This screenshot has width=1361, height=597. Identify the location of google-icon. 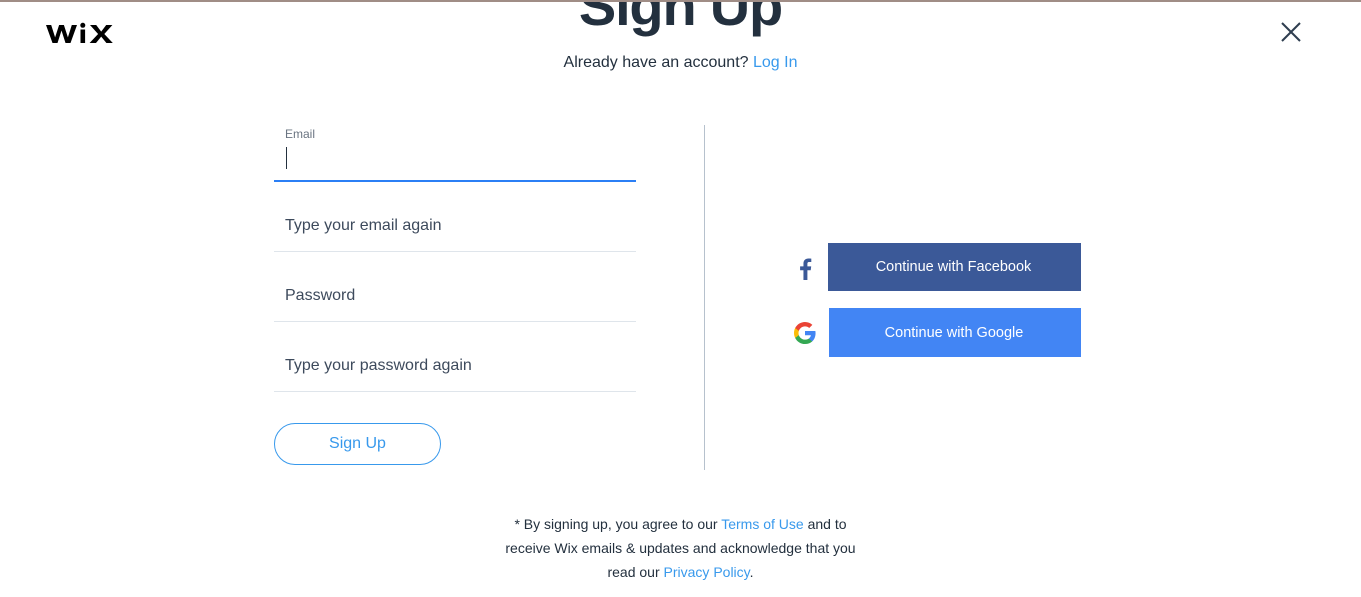
(804, 332).